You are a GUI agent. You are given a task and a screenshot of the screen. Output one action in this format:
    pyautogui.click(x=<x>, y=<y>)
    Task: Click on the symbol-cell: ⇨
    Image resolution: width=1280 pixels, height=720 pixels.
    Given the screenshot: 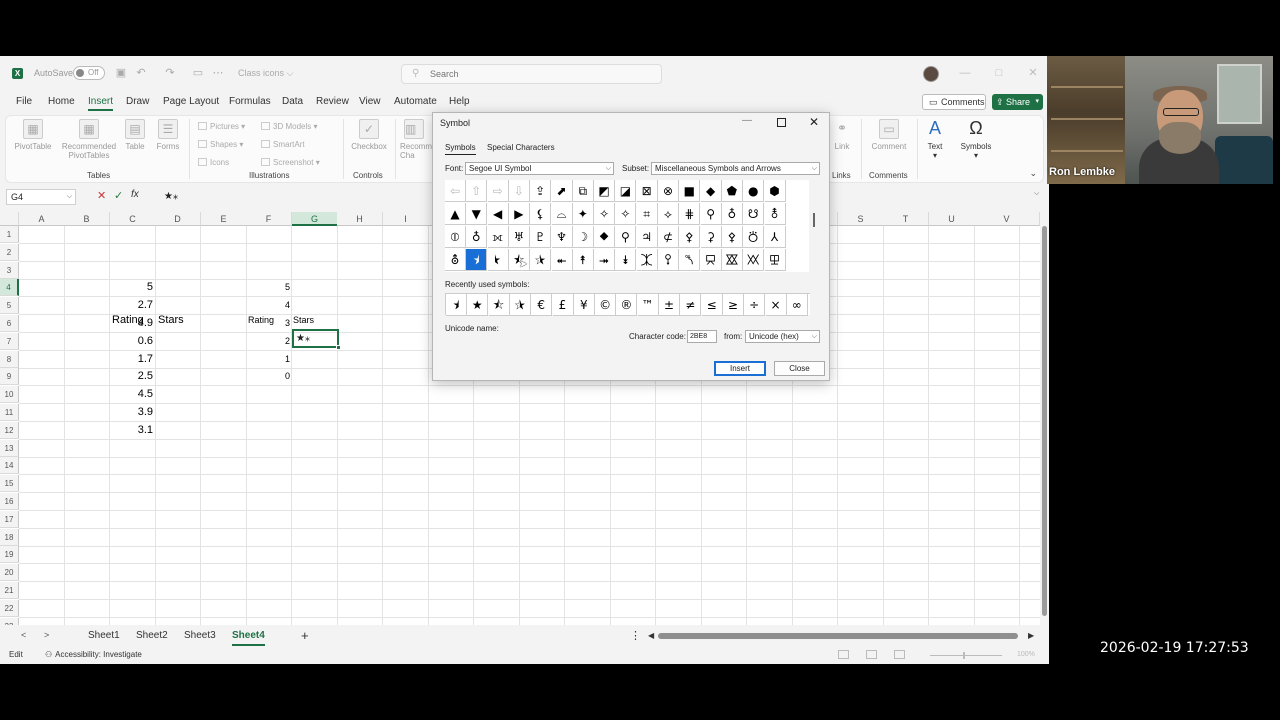 What is the action you would take?
    pyautogui.click(x=498, y=191)
    